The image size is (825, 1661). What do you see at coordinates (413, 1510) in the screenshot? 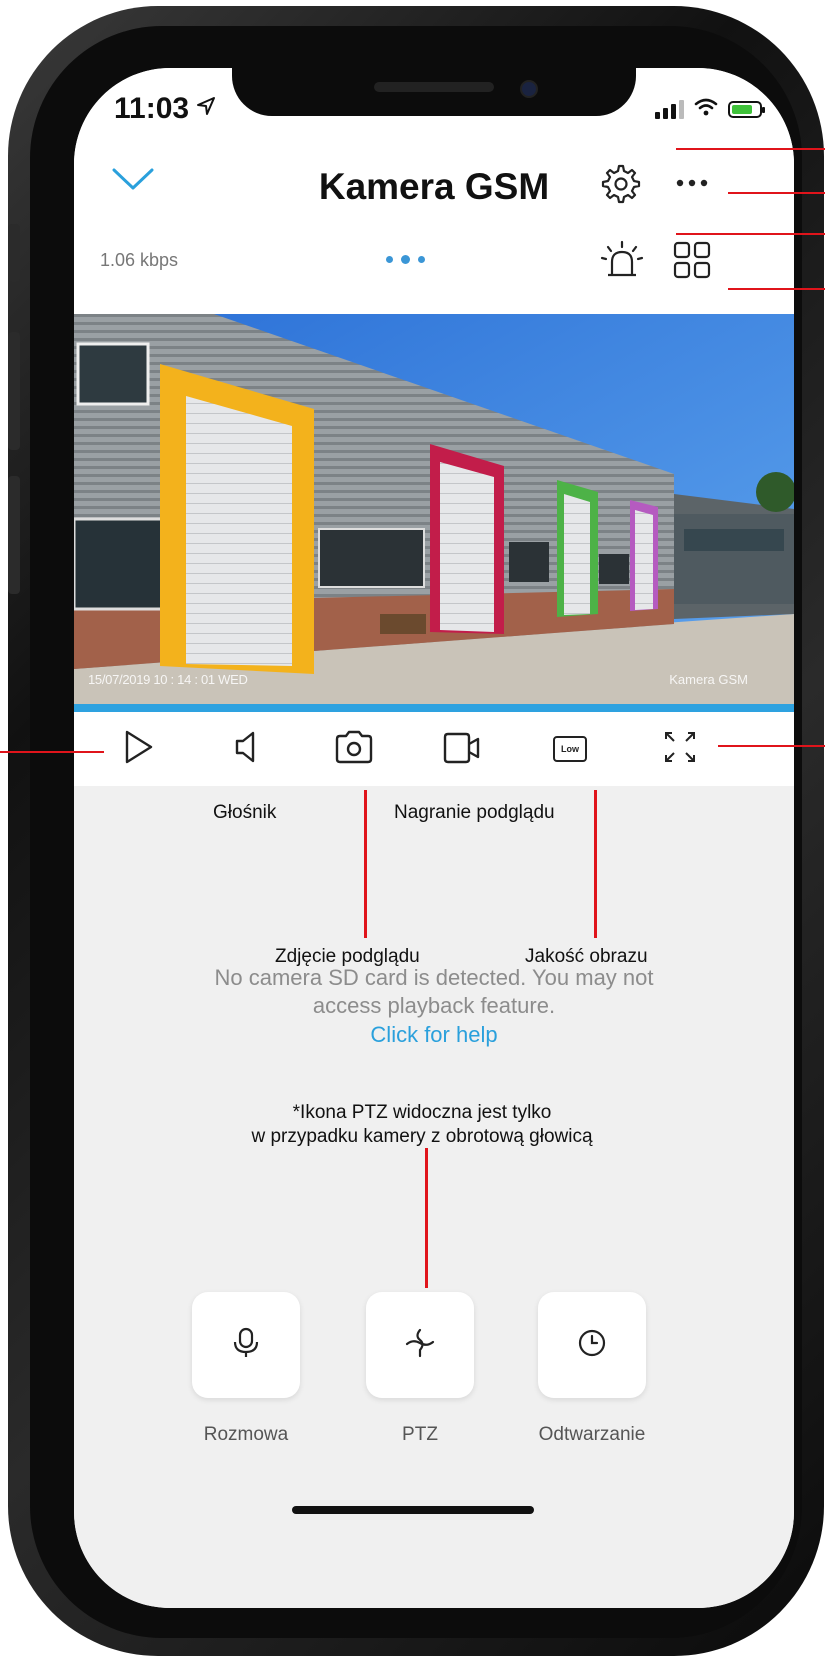
I see `home-indicator` at bounding box center [413, 1510].